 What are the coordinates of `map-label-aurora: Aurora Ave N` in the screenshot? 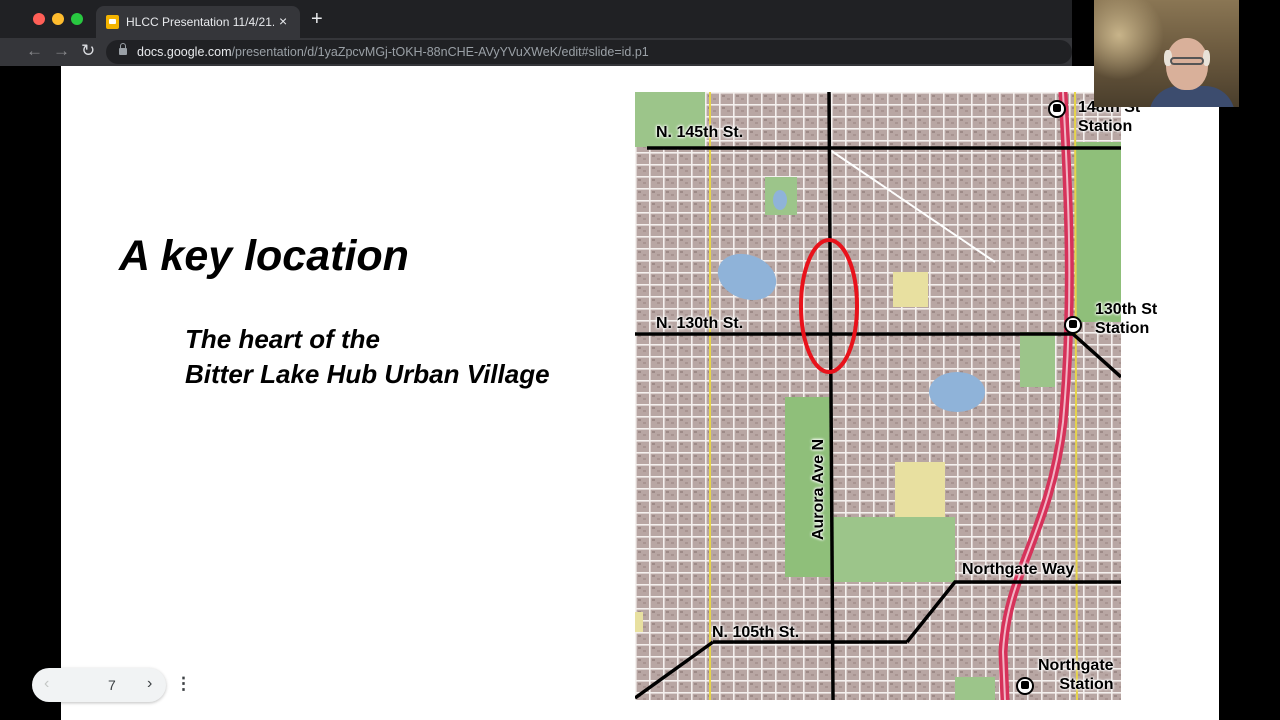 It's located at (819, 489).